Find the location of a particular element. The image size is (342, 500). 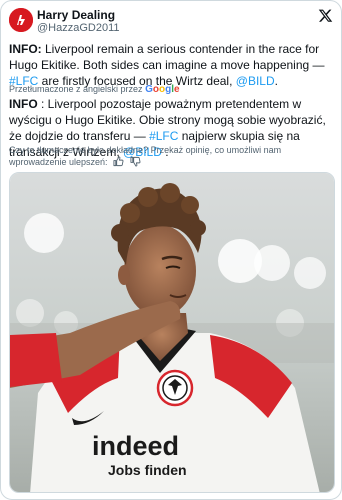

hashtag-link: #LFC is located at coordinates (163, 136).